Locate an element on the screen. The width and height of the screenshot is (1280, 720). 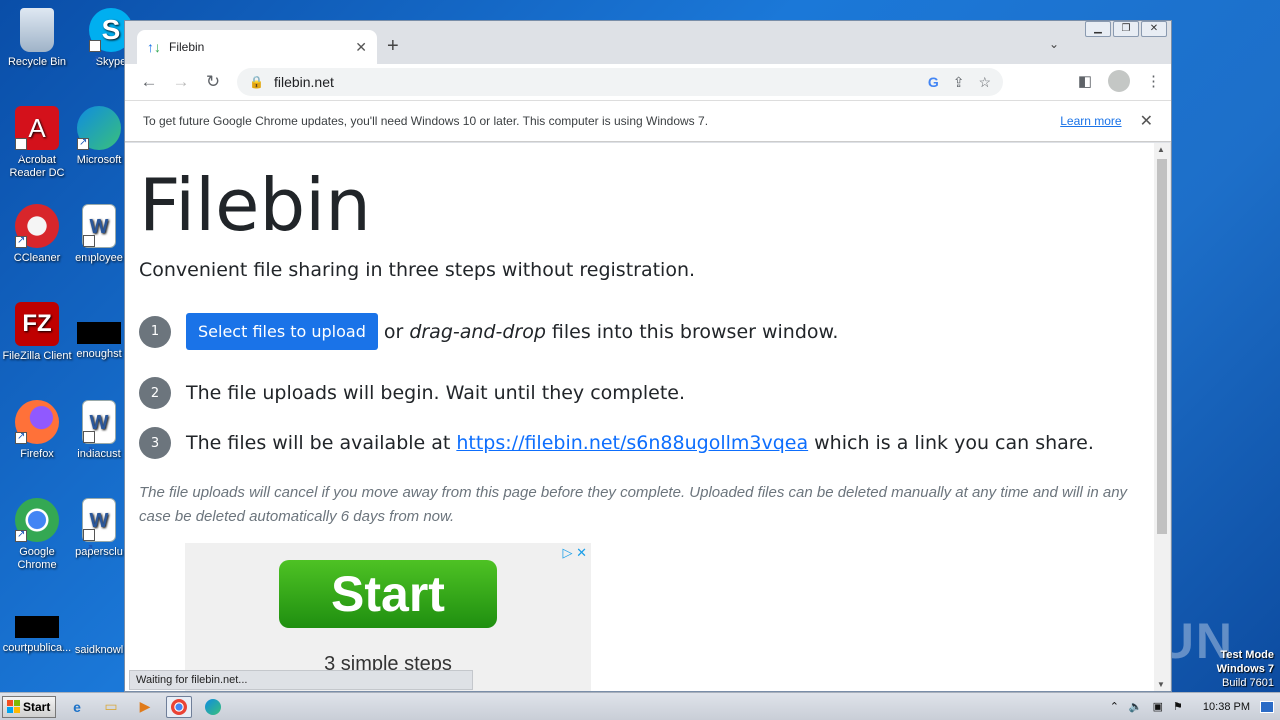
file-explorer-icon: ▭ is located at coordinates (111, 707).